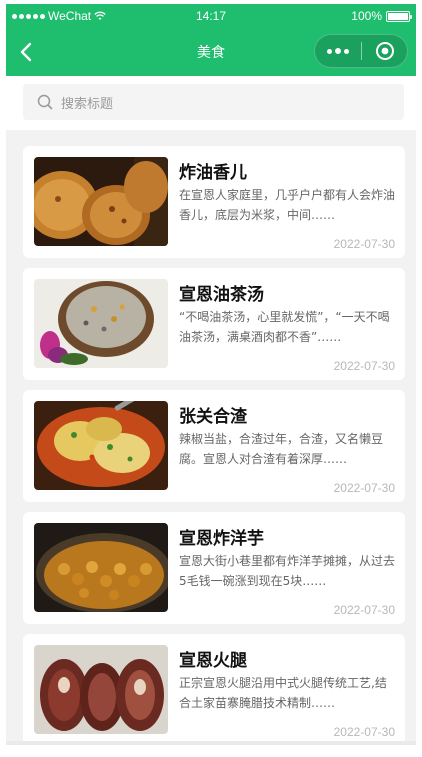 This screenshot has width=422, height=757. What do you see at coordinates (211, 743) in the screenshot?
I see `bottom-edge` at bounding box center [211, 743].